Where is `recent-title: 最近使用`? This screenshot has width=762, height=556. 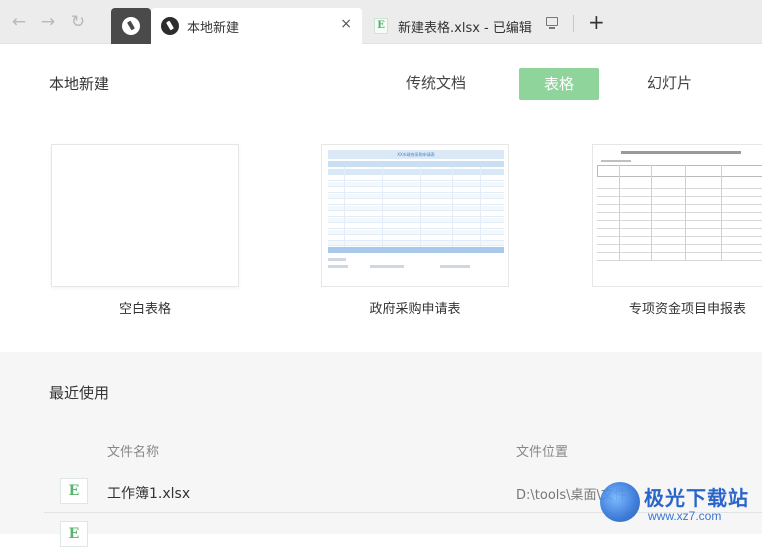
recent-title: 最近使用 is located at coordinates (79, 393).